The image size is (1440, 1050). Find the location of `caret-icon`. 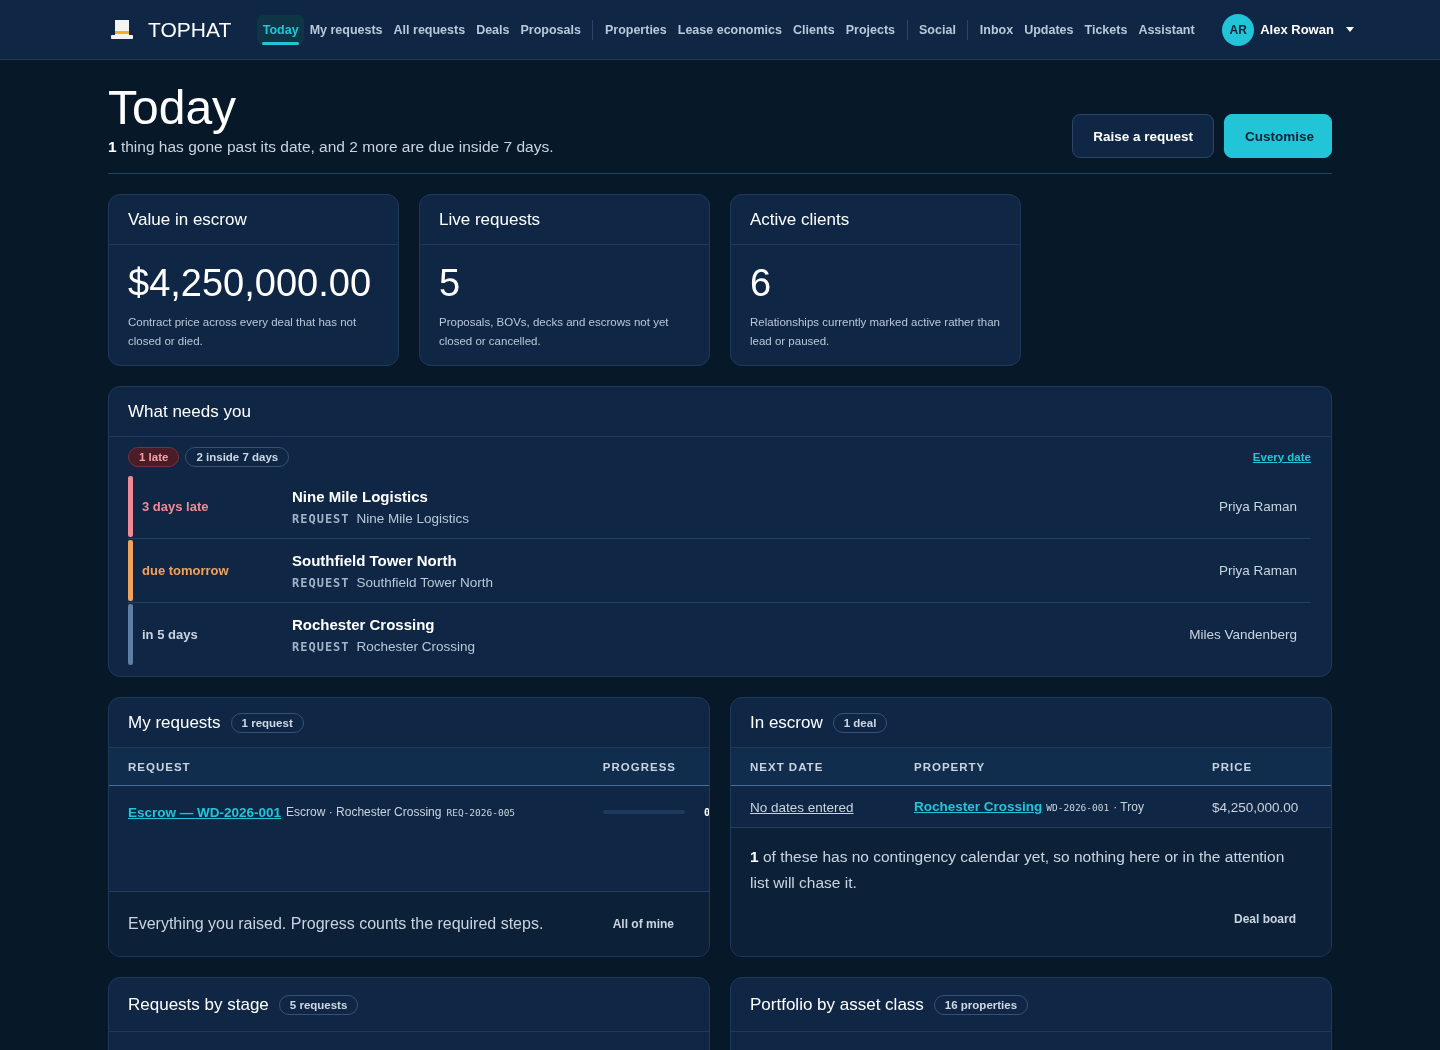

caret-icon is located at coordinates (1349, 29).